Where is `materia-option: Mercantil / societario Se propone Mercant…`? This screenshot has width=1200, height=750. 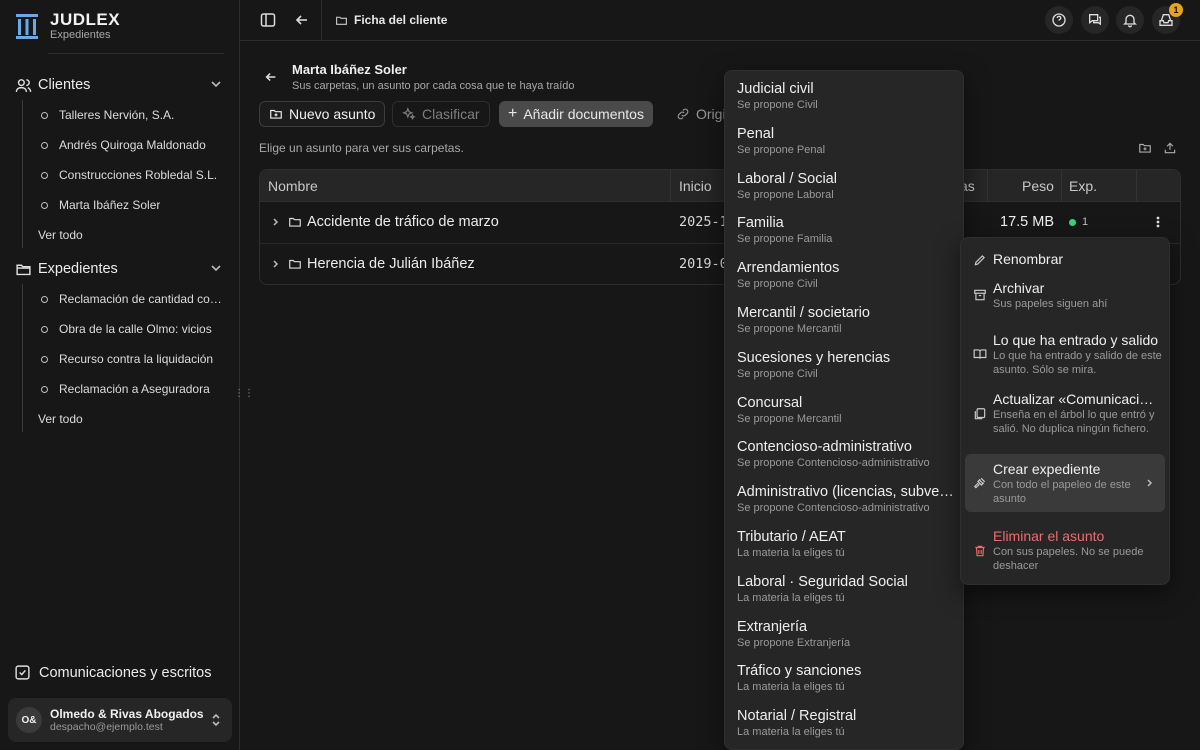 materia-option: Mercantil / societario Se propone Mercant… is located at coordinates (847, 320).